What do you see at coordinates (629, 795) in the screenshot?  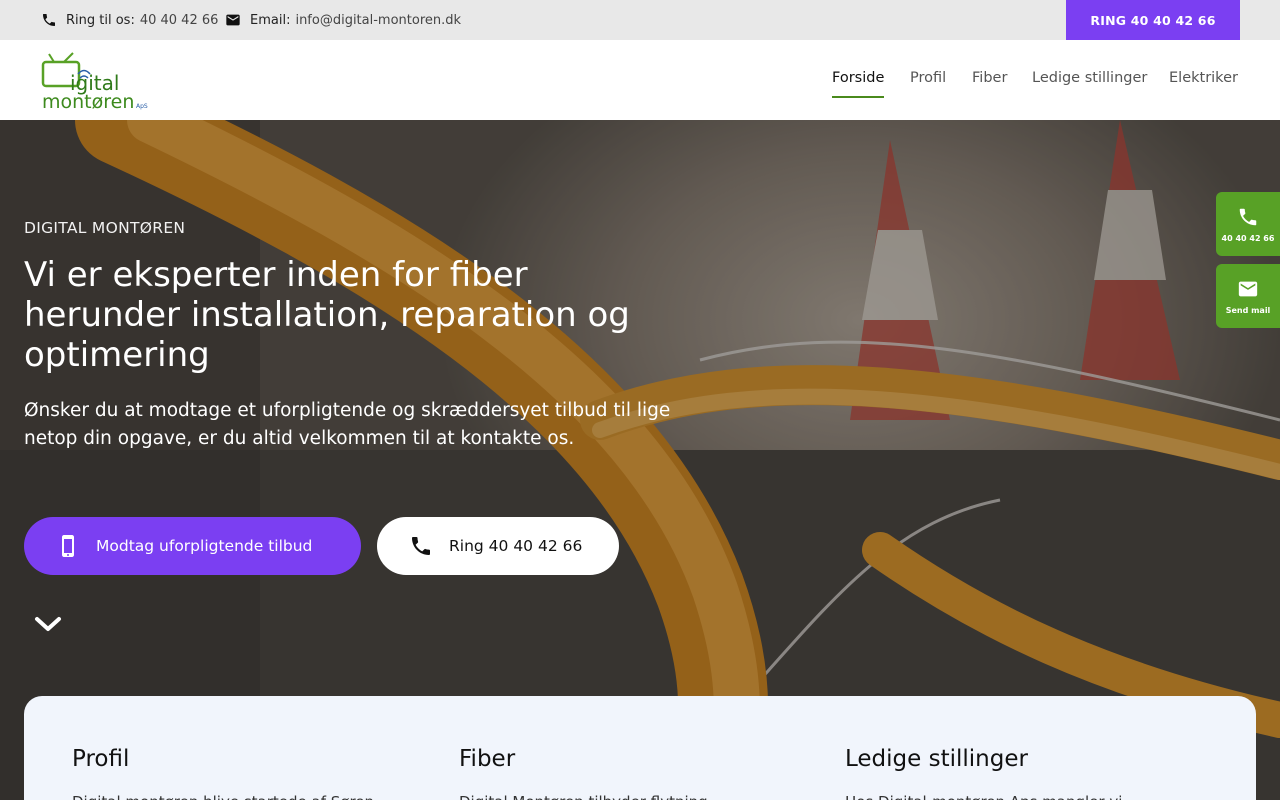 I see `card-text: Digital Montøren tilbyder flytning` at bounding box center [629, 795].